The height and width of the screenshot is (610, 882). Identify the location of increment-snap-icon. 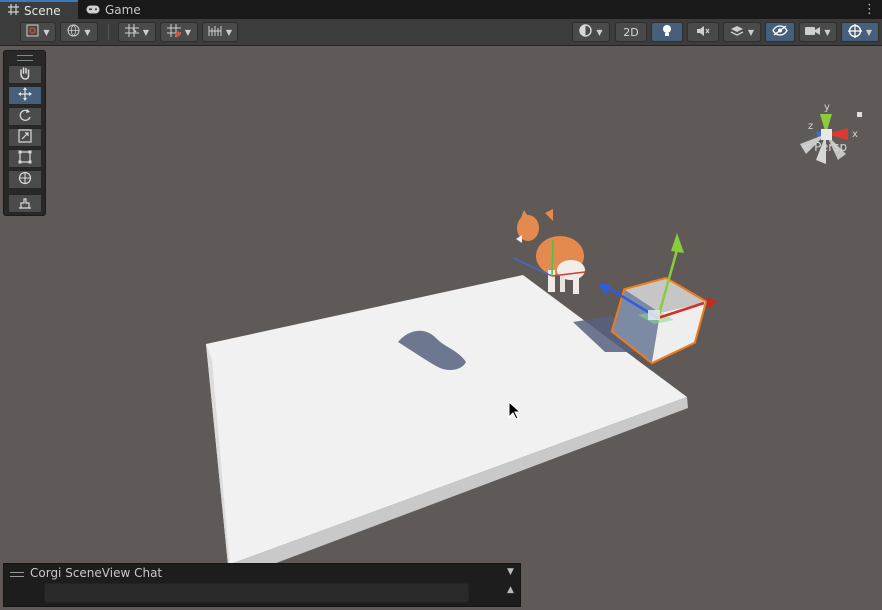
(173, 32).